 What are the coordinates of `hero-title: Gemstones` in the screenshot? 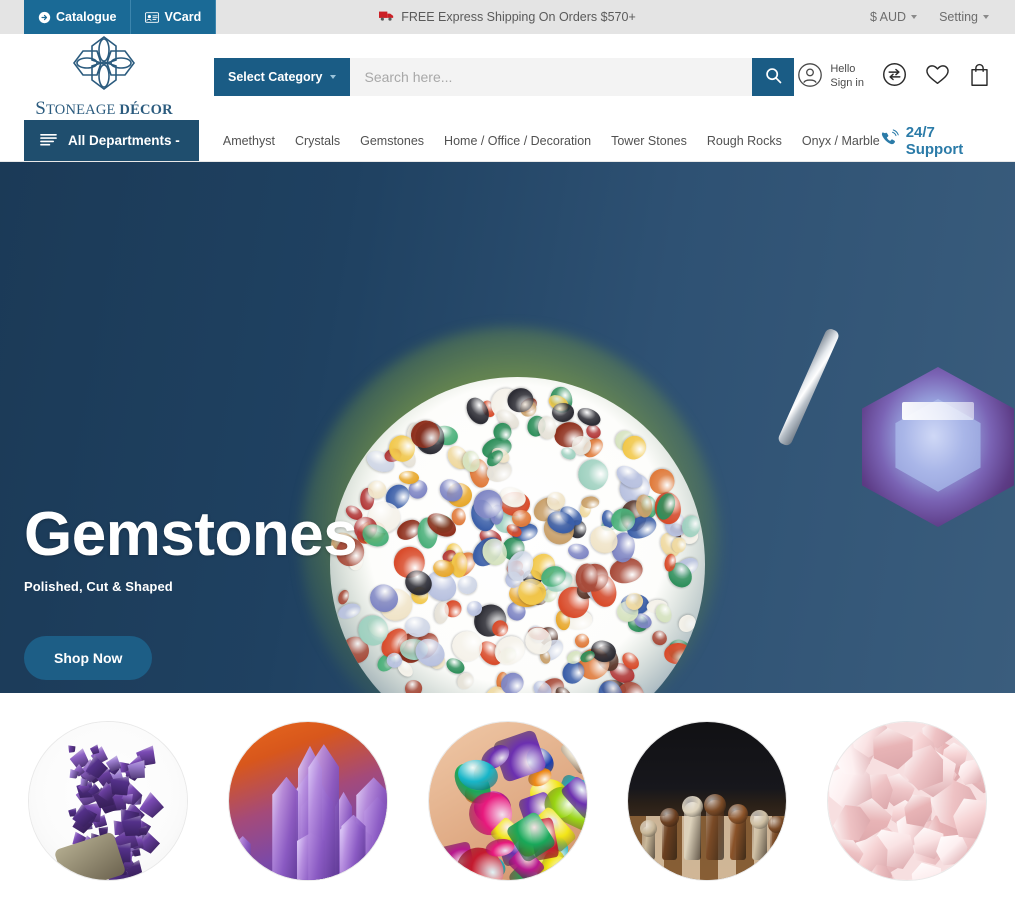 It's located at (191, 534).